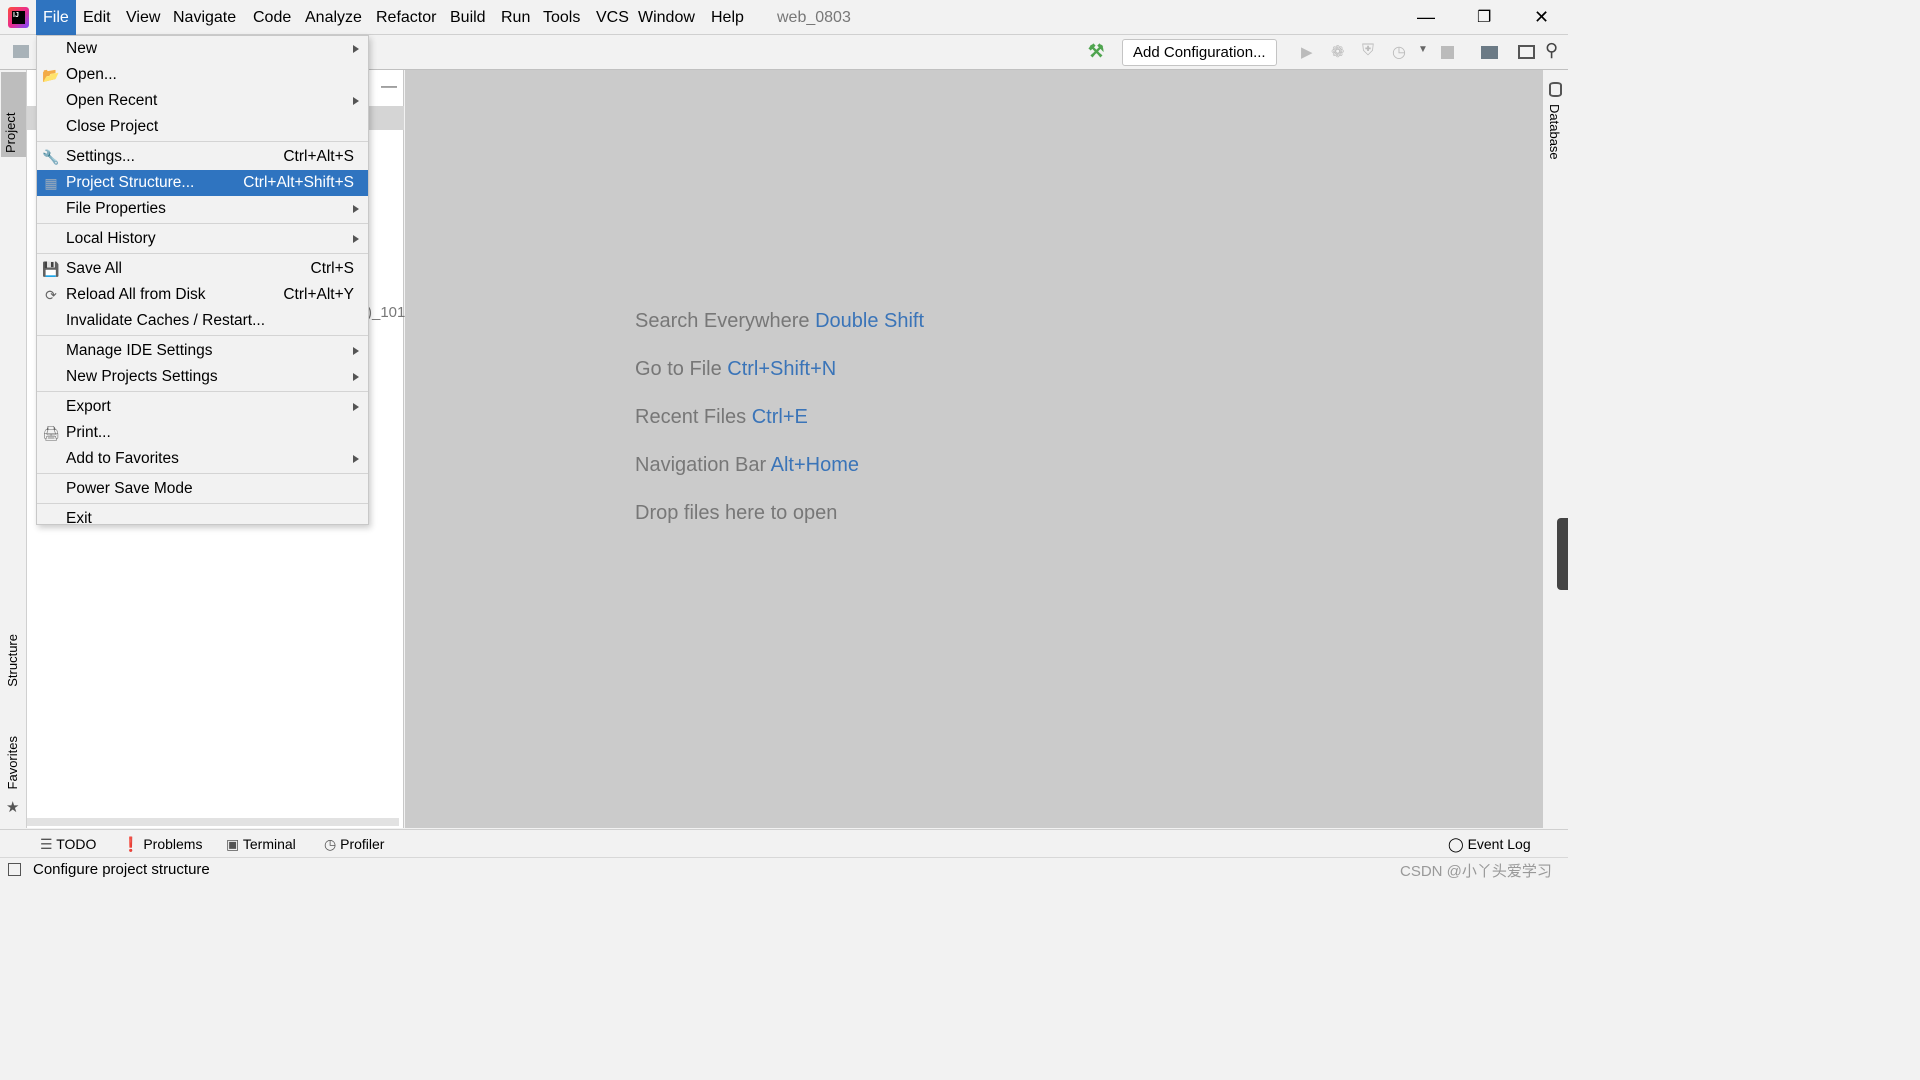  Describe the element at coordinates (515, 17) in the screenshot. I see `menu-run: Run` at that location.